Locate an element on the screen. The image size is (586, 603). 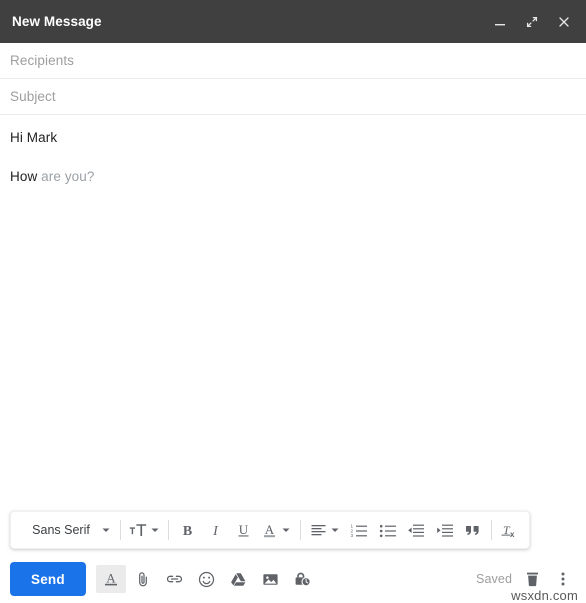
expand-icon is located at coordinates (532, 22).